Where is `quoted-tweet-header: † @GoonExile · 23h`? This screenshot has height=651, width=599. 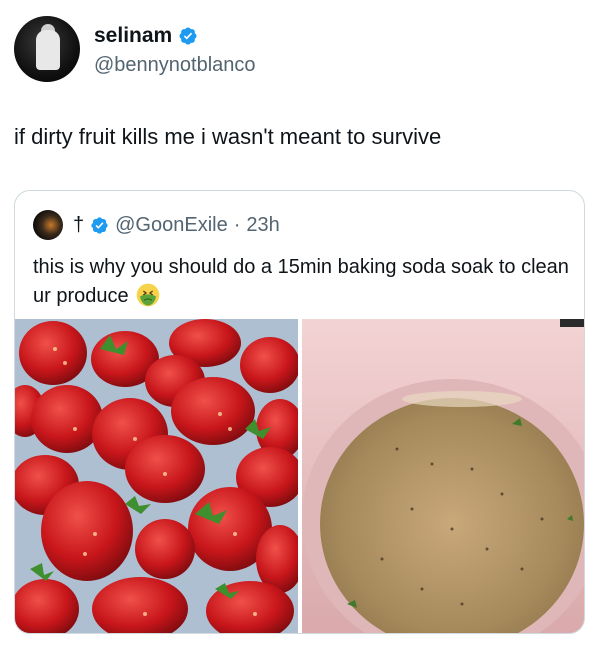
quoted-tweet-header: † @GoonExile · 23h is located at coordinates (156, 225).